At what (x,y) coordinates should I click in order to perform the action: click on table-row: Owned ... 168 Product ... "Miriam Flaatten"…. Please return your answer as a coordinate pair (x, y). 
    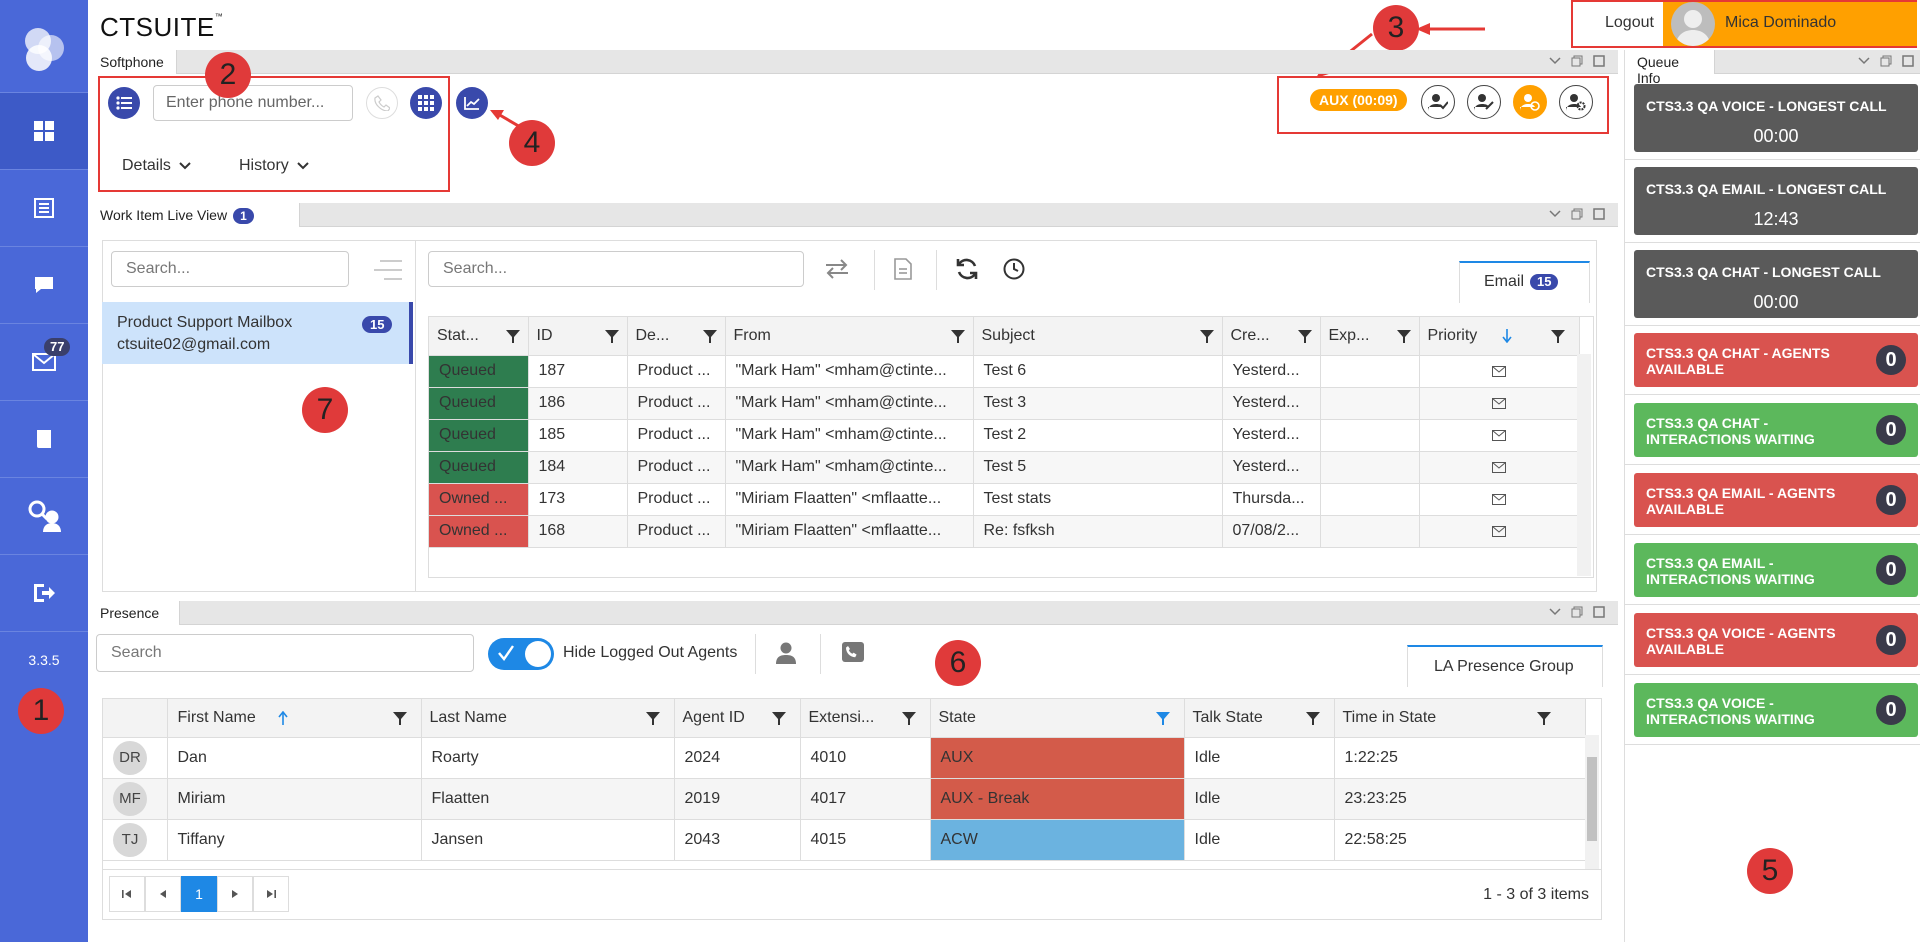
    Looking at the image, I should click on (1004, 531).